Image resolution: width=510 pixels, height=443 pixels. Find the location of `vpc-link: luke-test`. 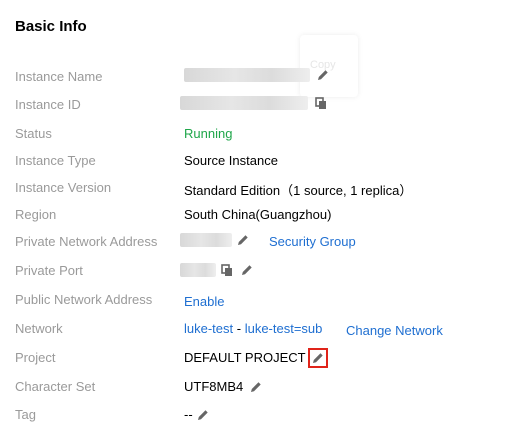

vpc-link: luke-test is located at coordinates (208, 328).